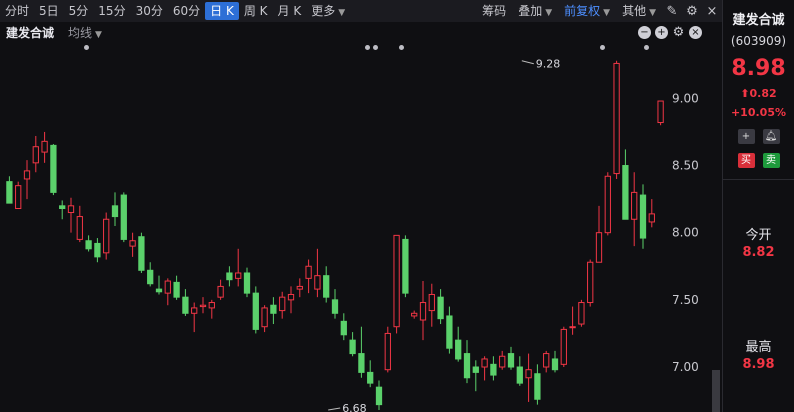 The height and width of the screenshot is (412, 794). Describe the element at coordinates (771, 136) in the screenshot. I see `alert-bell-icon: 🔔︎` at that location.